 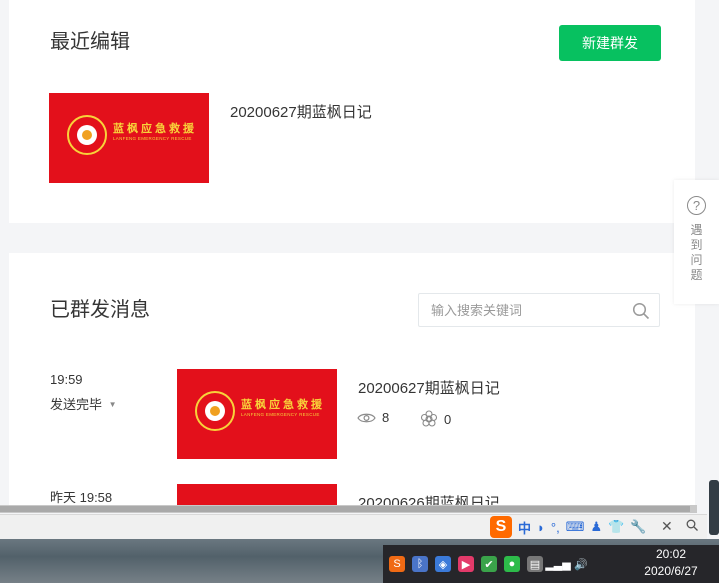 I want to click on sent-item-status-label: 发送完毕, so click(x=76, y=404).